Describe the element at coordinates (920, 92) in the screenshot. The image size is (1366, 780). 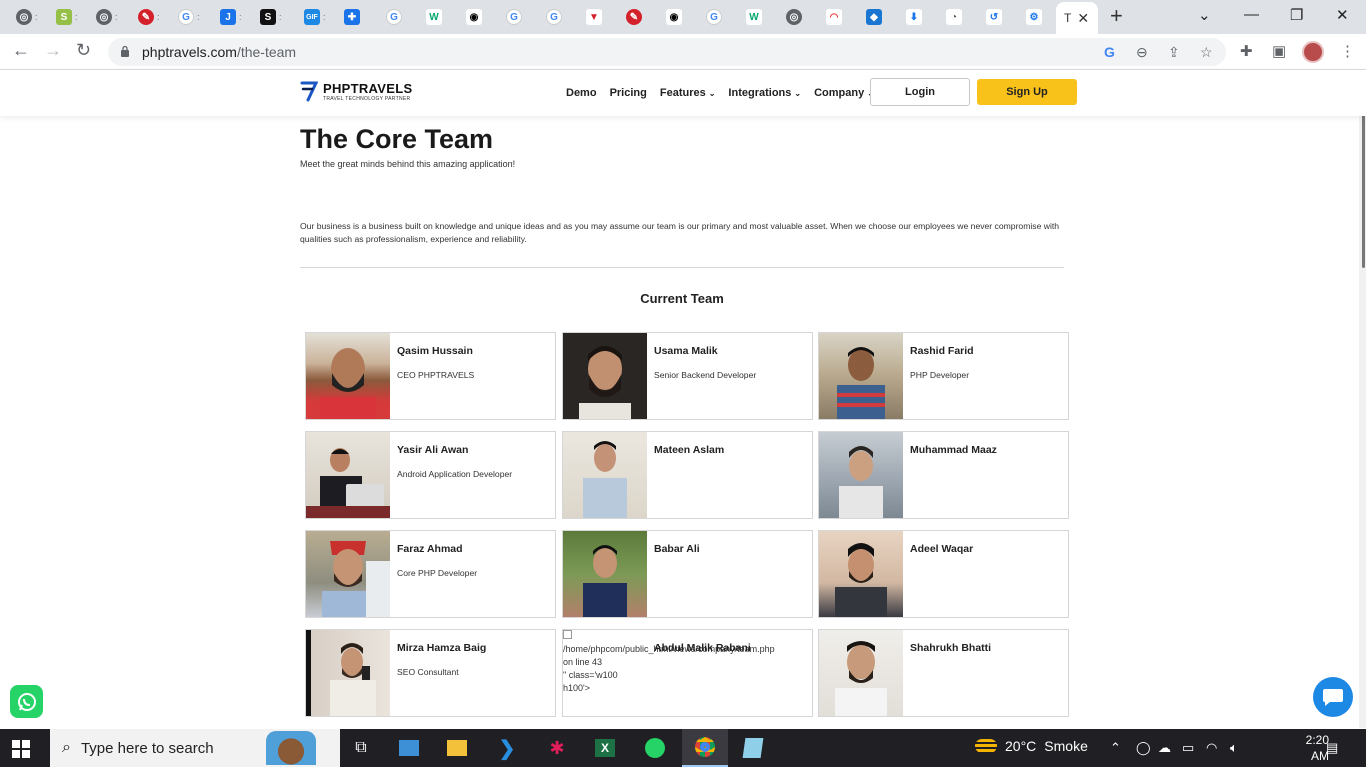
I see `login-button: Login` at that location.